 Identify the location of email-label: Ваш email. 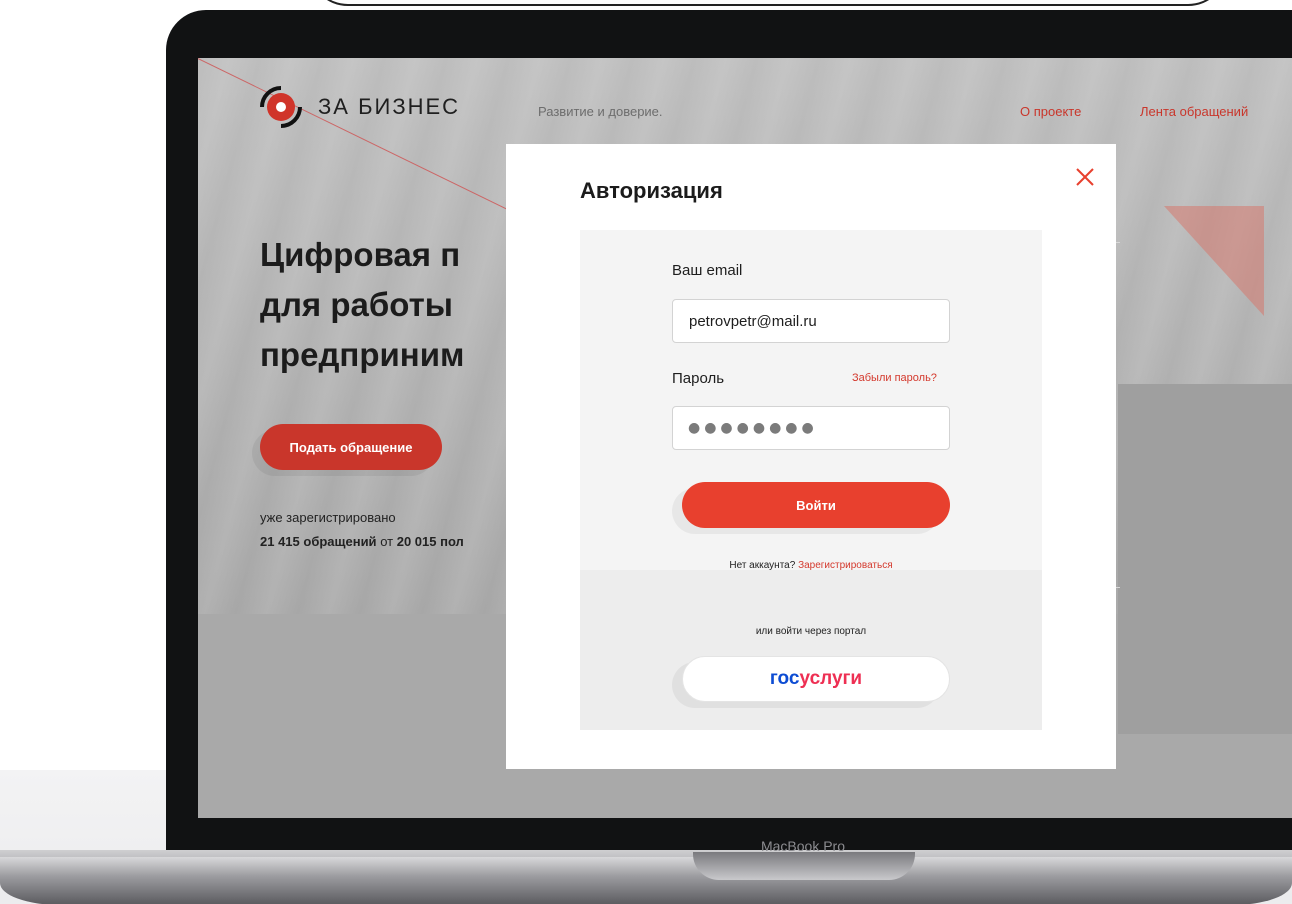
(707, 270).